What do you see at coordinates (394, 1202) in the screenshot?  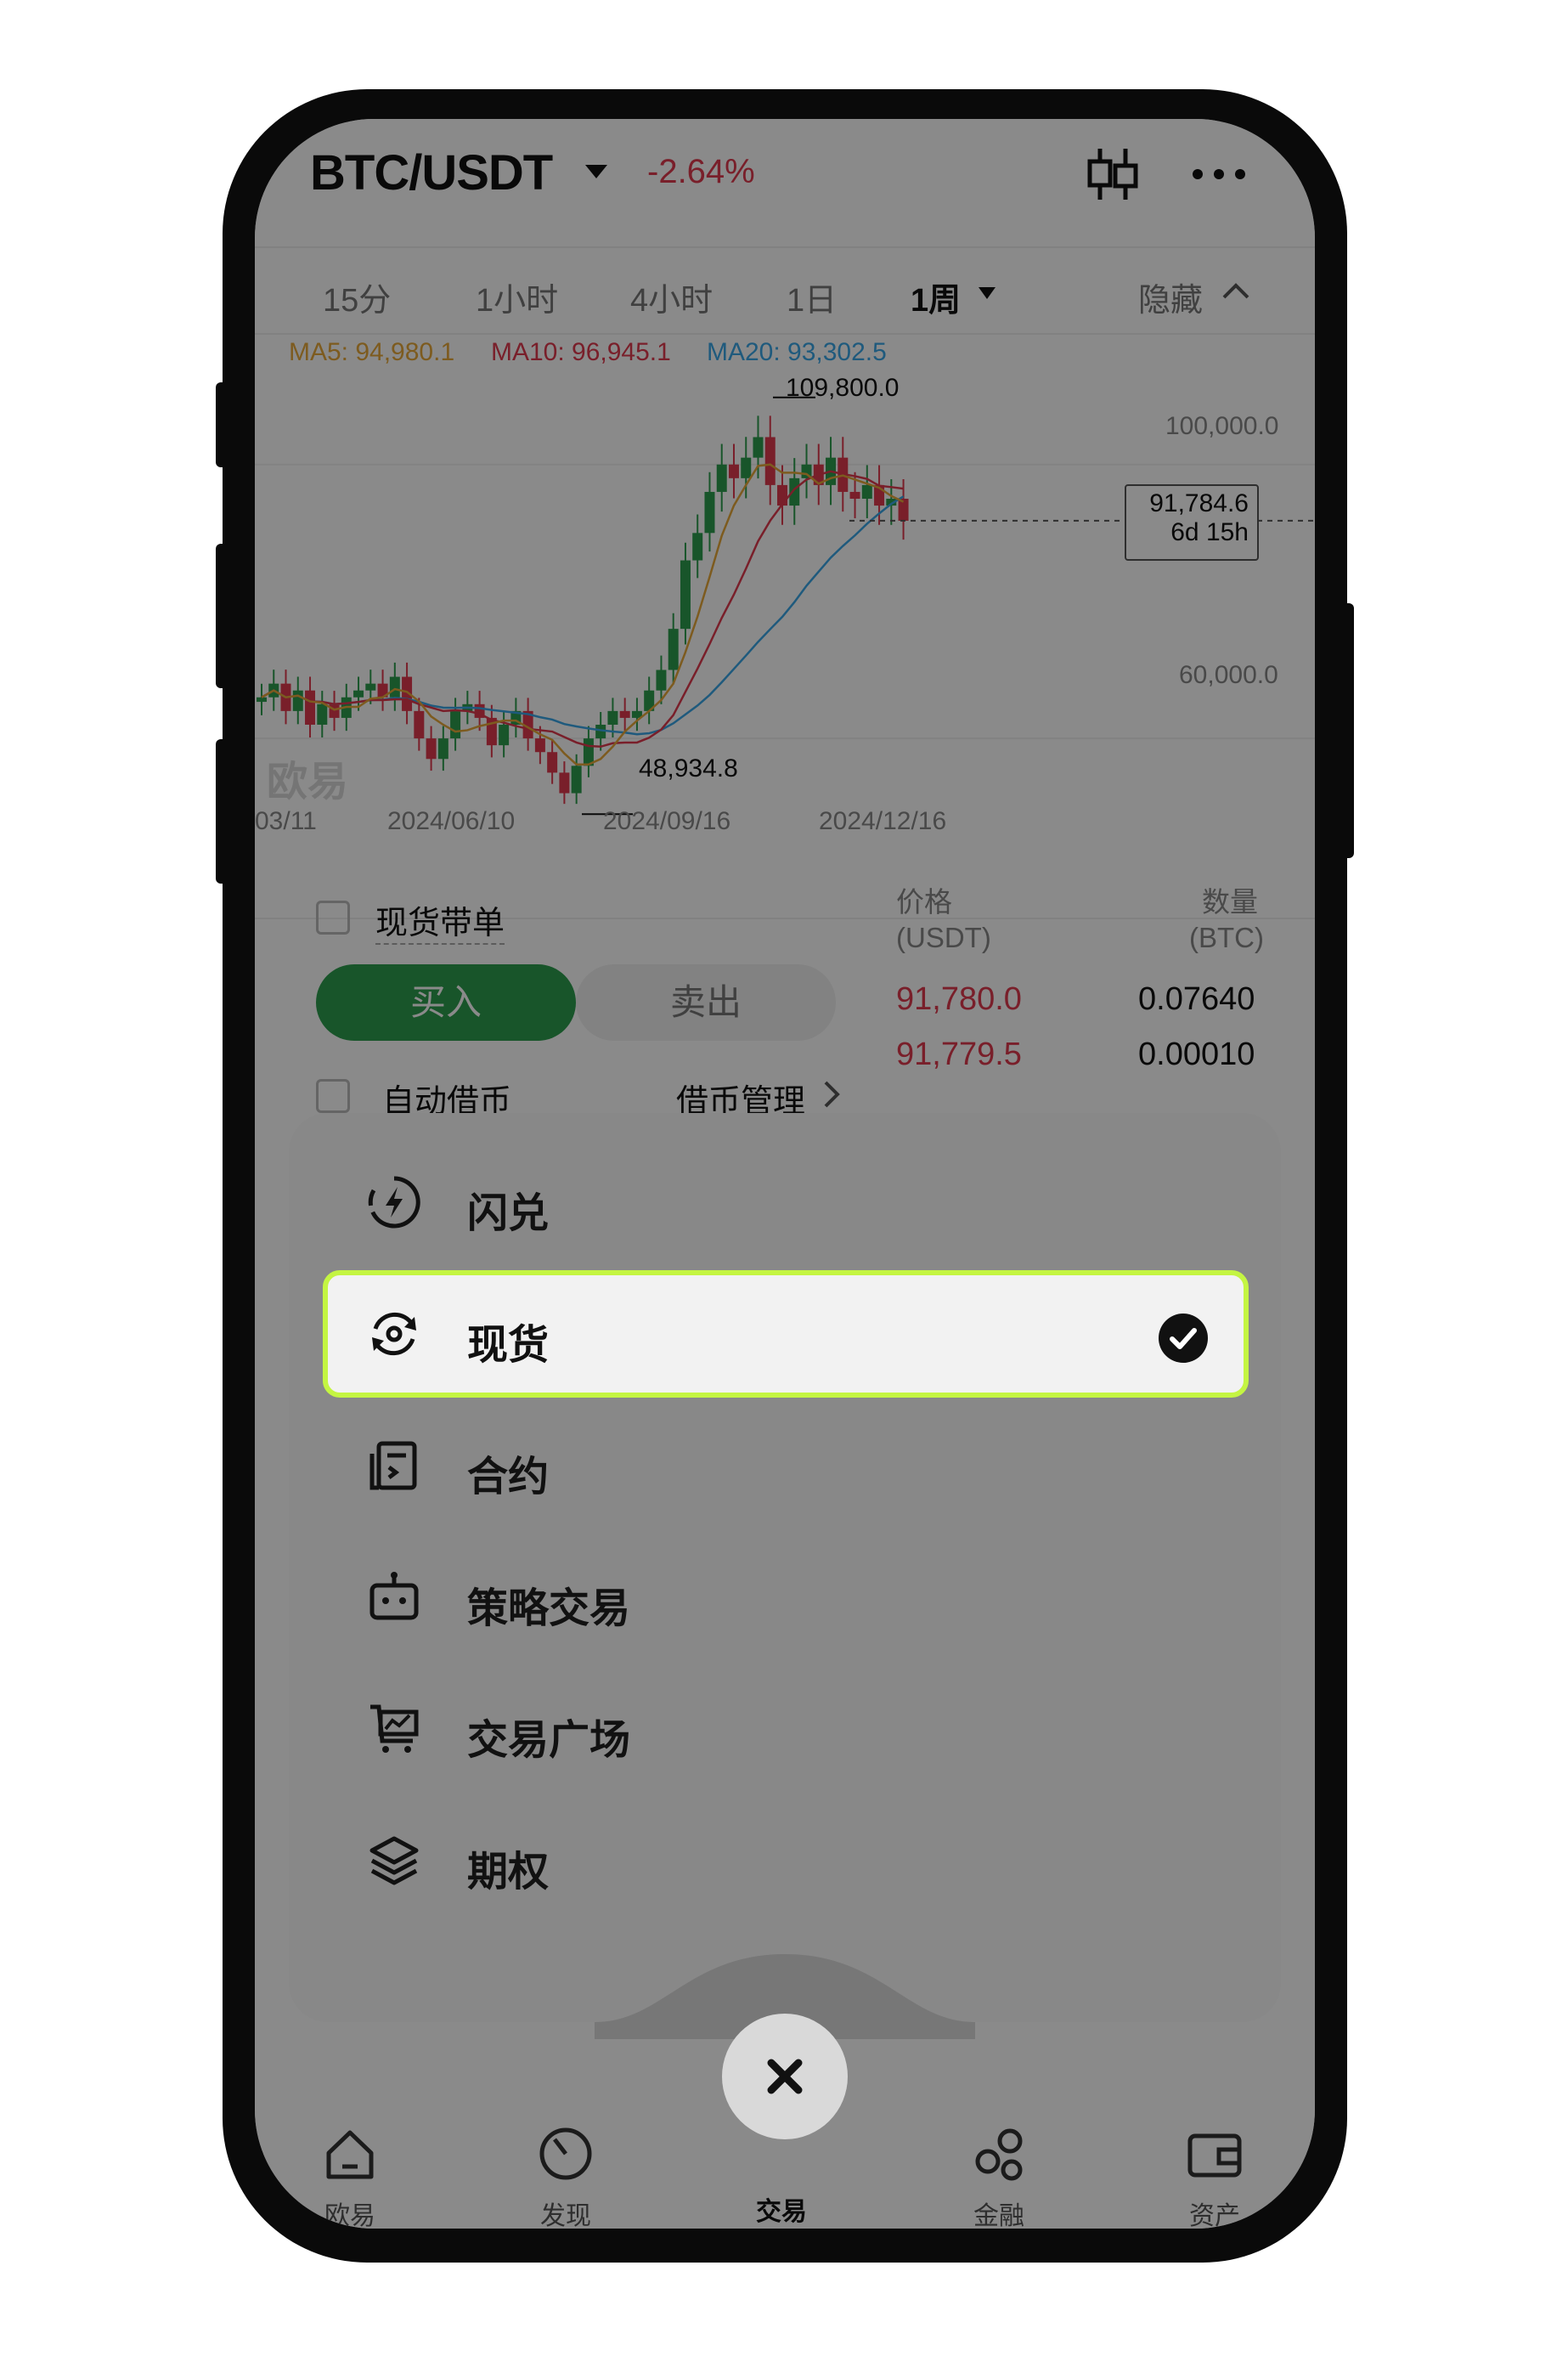 I see `flash-swap-icon` at bounding box center [394, 1202].